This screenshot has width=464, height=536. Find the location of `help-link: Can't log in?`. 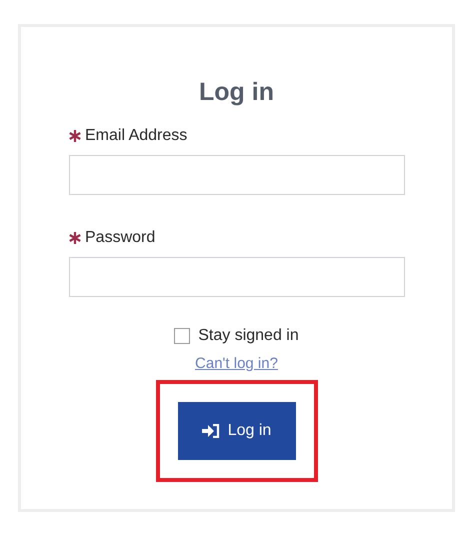

help-link: Can't log in? is located at coordinates (236, 363).